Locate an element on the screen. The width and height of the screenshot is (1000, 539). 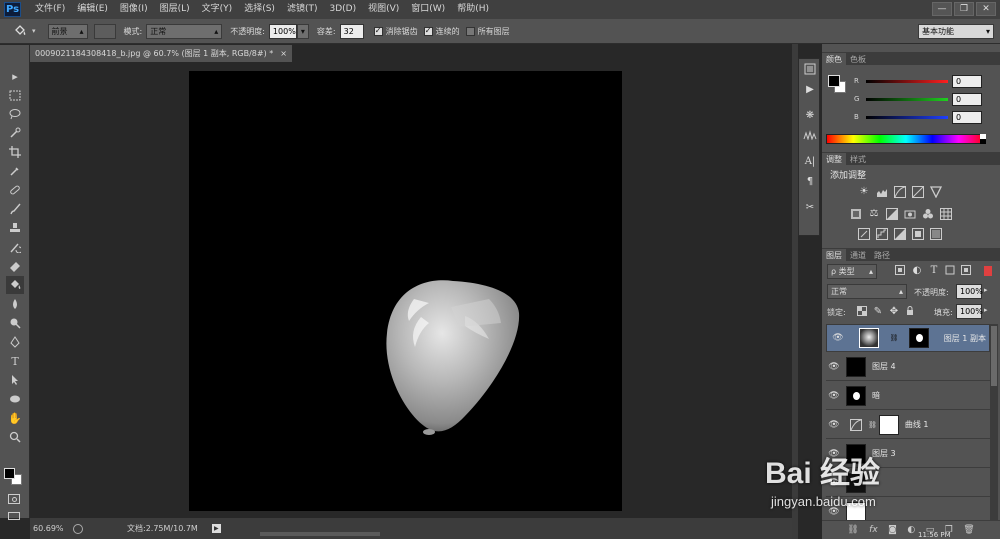
layer-row: 👁 is located at coordinates (908, 483).